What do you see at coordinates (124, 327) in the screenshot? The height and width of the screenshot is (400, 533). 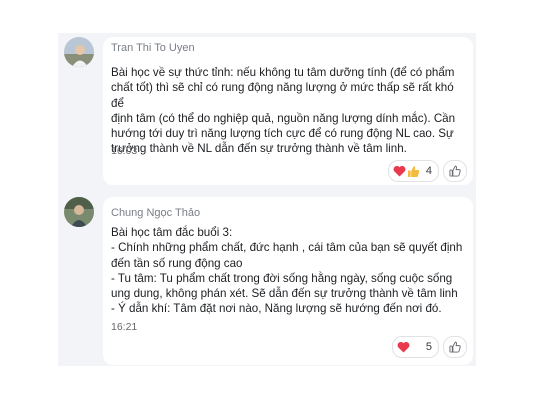 I see `comment-timestamp: 16:21` at bounding box center [124, 327].